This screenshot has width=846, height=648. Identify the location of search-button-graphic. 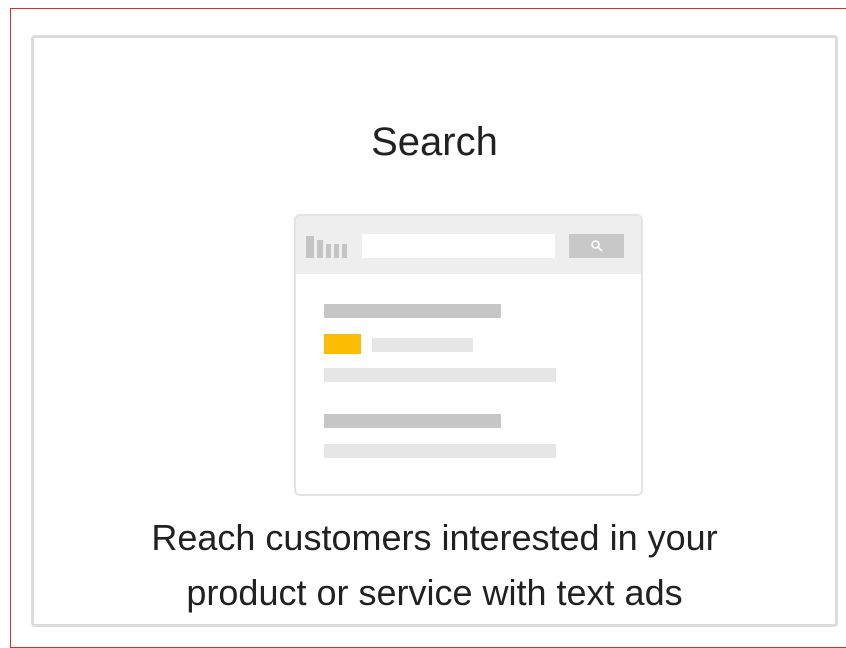
(596, 246).